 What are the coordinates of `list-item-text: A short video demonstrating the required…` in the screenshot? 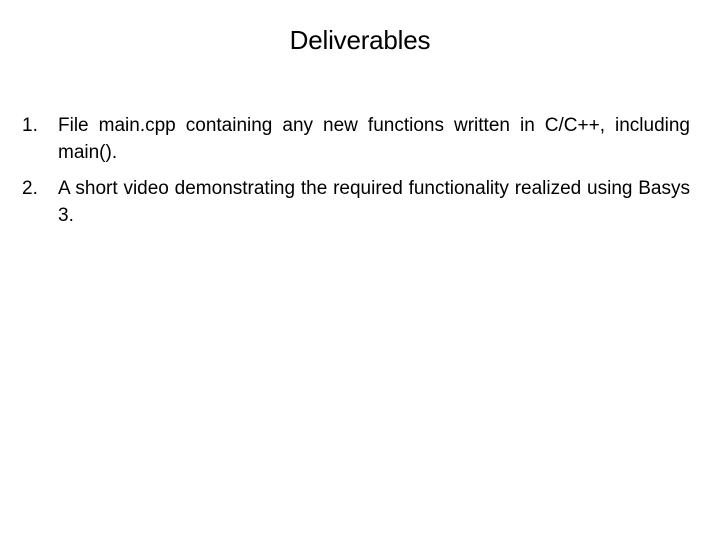 It's located at (374, 202).